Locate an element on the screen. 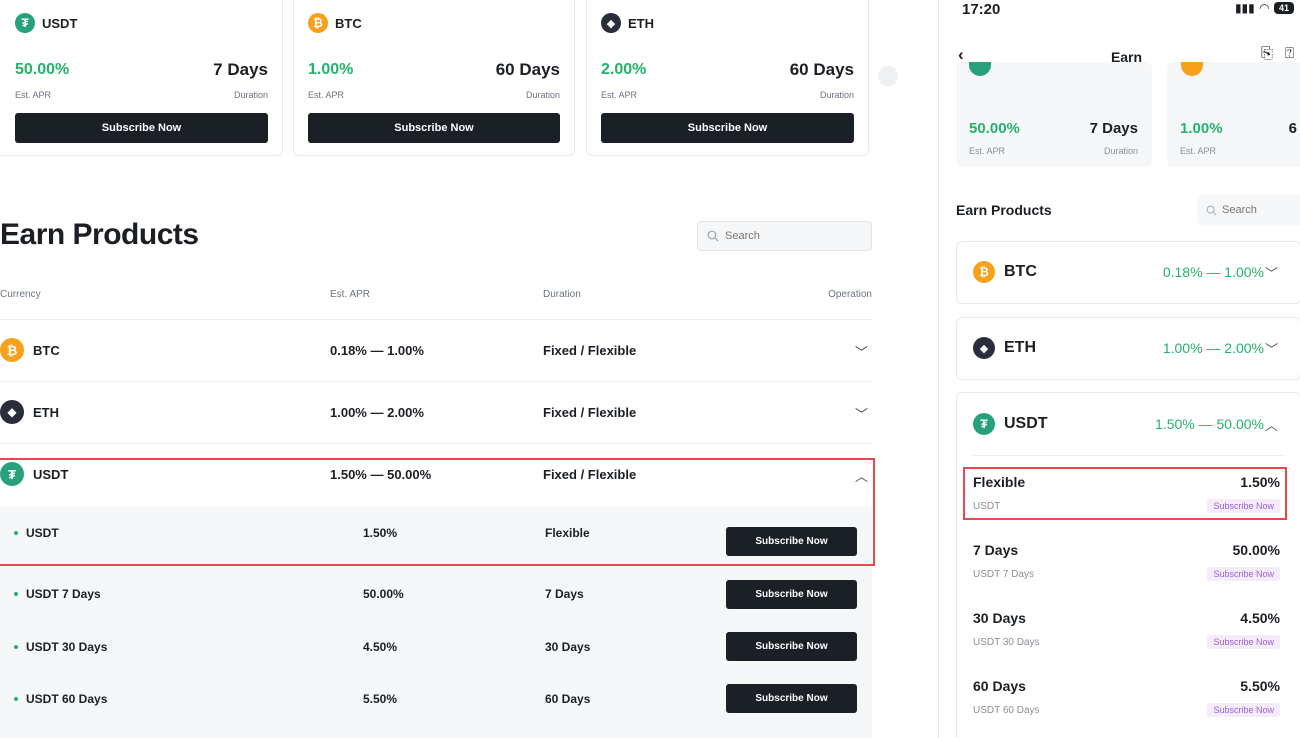  product-row: USDT 7 Days 50.00% 7 Days Subscribe Now is located at coordinates (436, 585).